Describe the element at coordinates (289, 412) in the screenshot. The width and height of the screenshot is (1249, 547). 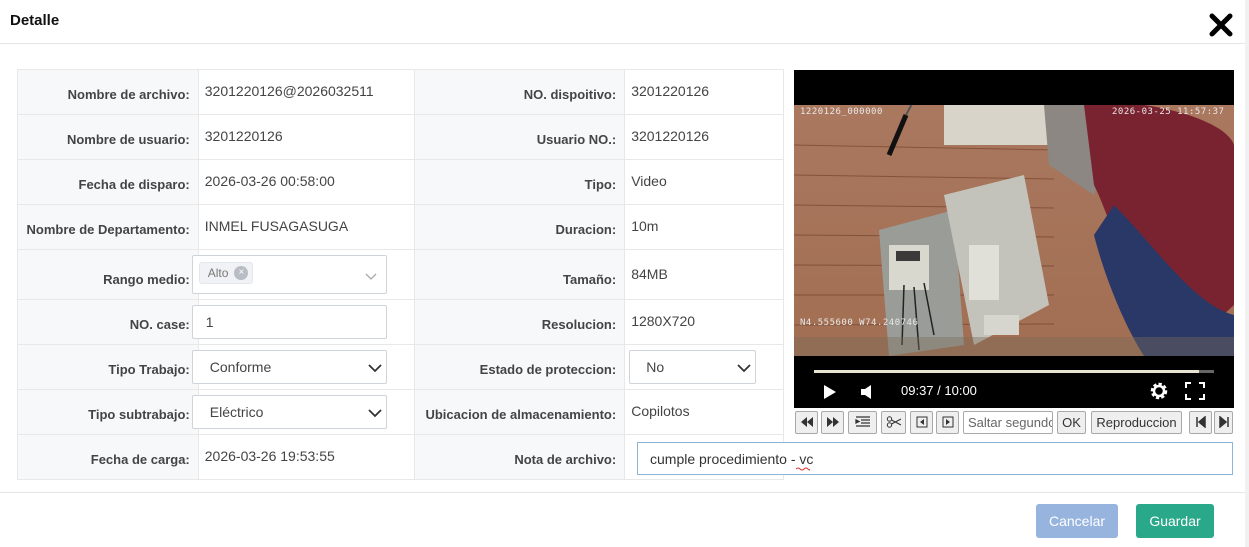
I see `tipo-subtrabajo-select: Eléctrico` at that location.